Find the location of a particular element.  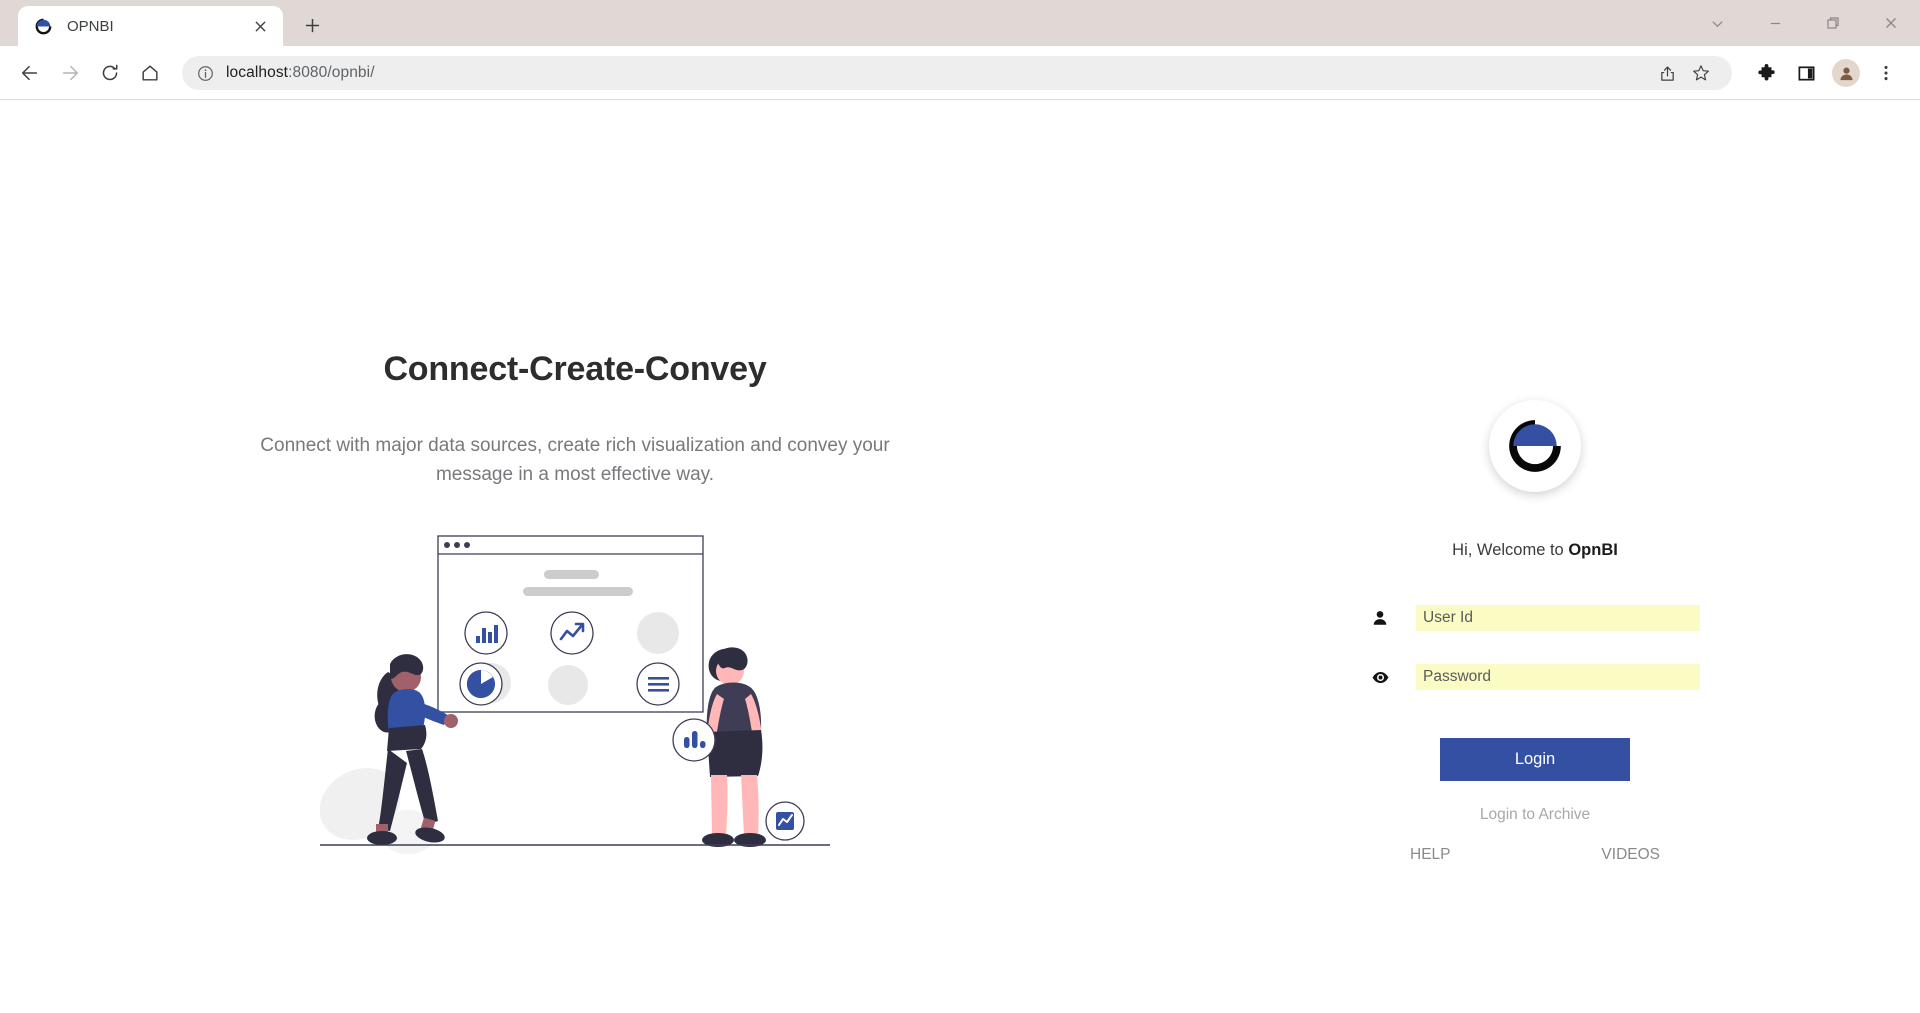

area-chart-icon is located at coordinates (785, 821).